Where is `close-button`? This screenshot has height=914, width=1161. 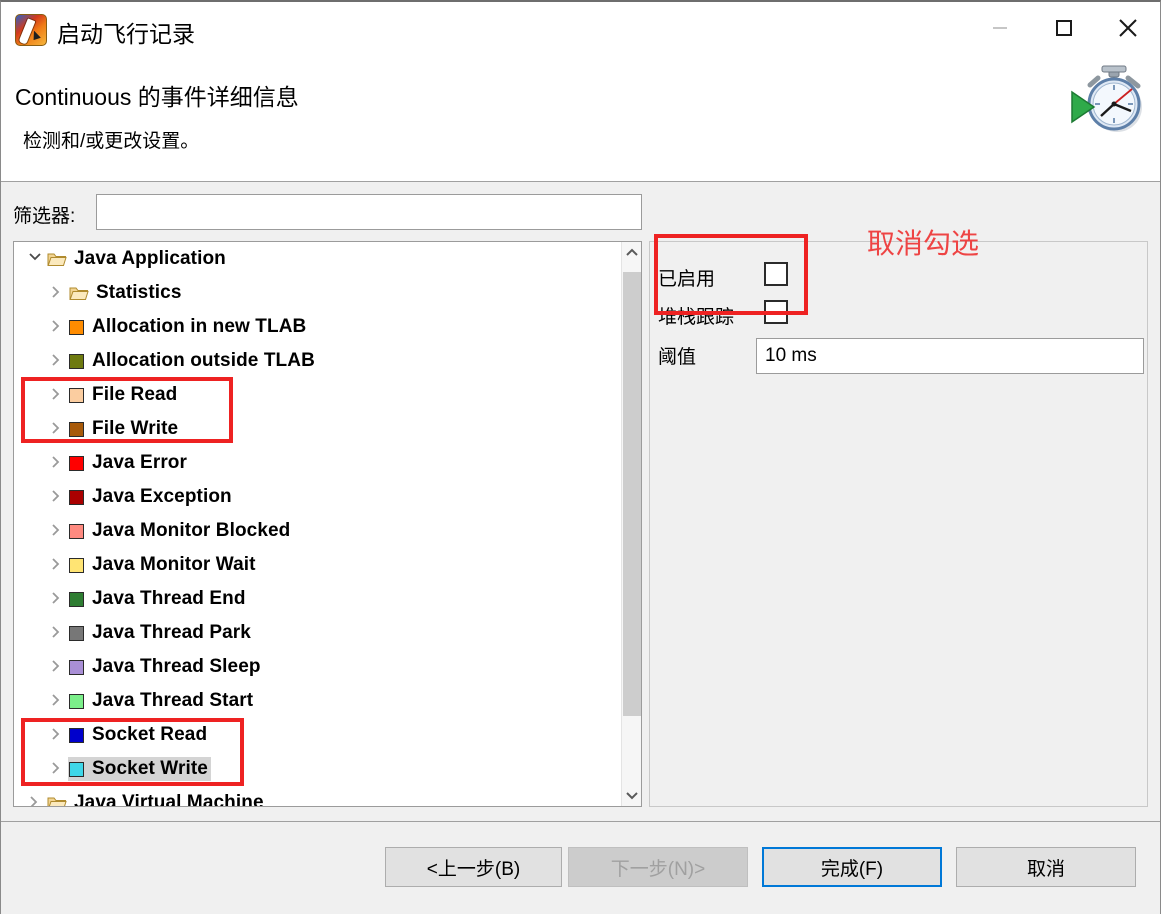
close-button is located at coordinates (1128, 28).